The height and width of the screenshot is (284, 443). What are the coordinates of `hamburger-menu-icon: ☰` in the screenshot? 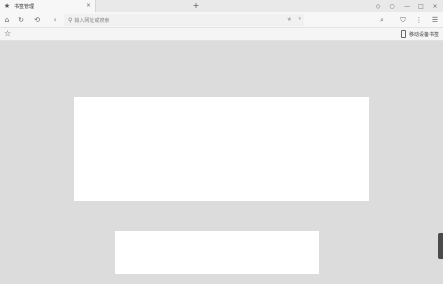 It's located at (435, 20).